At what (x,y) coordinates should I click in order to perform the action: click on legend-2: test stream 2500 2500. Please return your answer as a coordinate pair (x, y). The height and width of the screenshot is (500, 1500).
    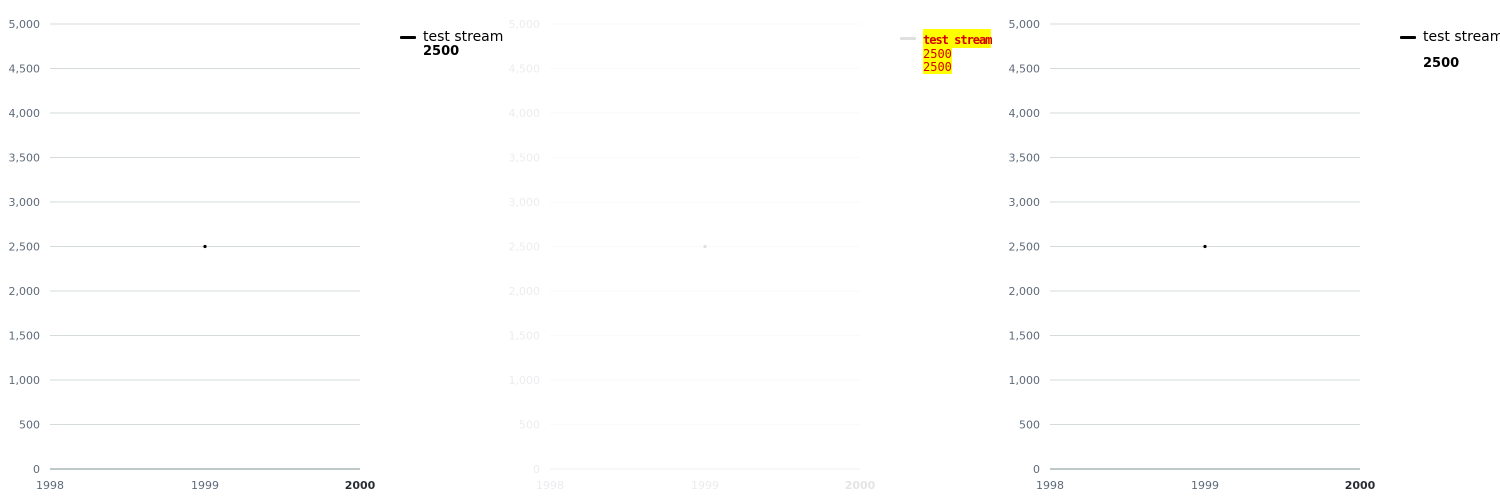
    Looking at the image, I should click on (946, 52).